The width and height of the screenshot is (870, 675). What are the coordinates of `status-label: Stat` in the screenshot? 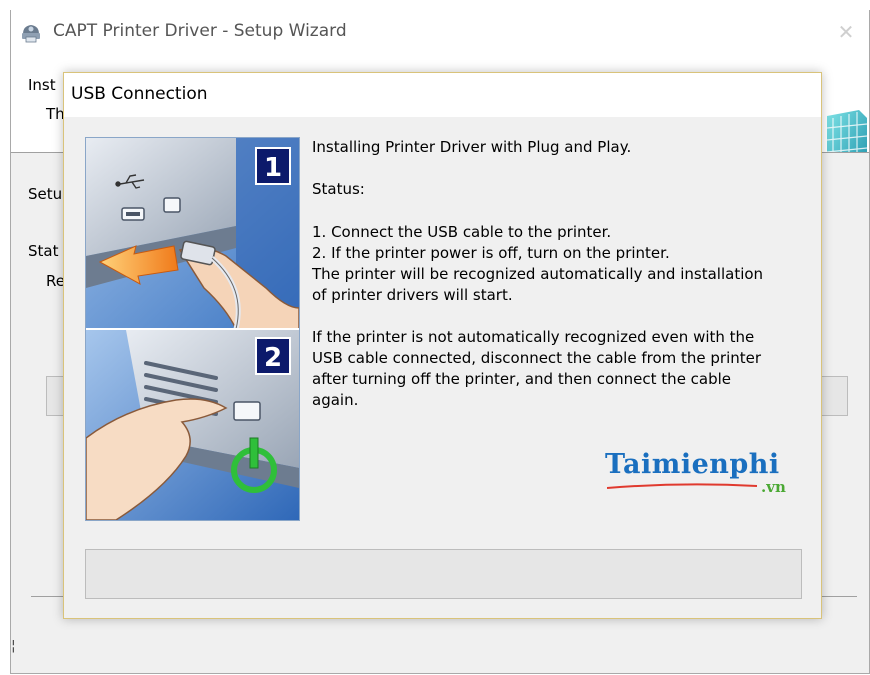 It's located at (43, 251).